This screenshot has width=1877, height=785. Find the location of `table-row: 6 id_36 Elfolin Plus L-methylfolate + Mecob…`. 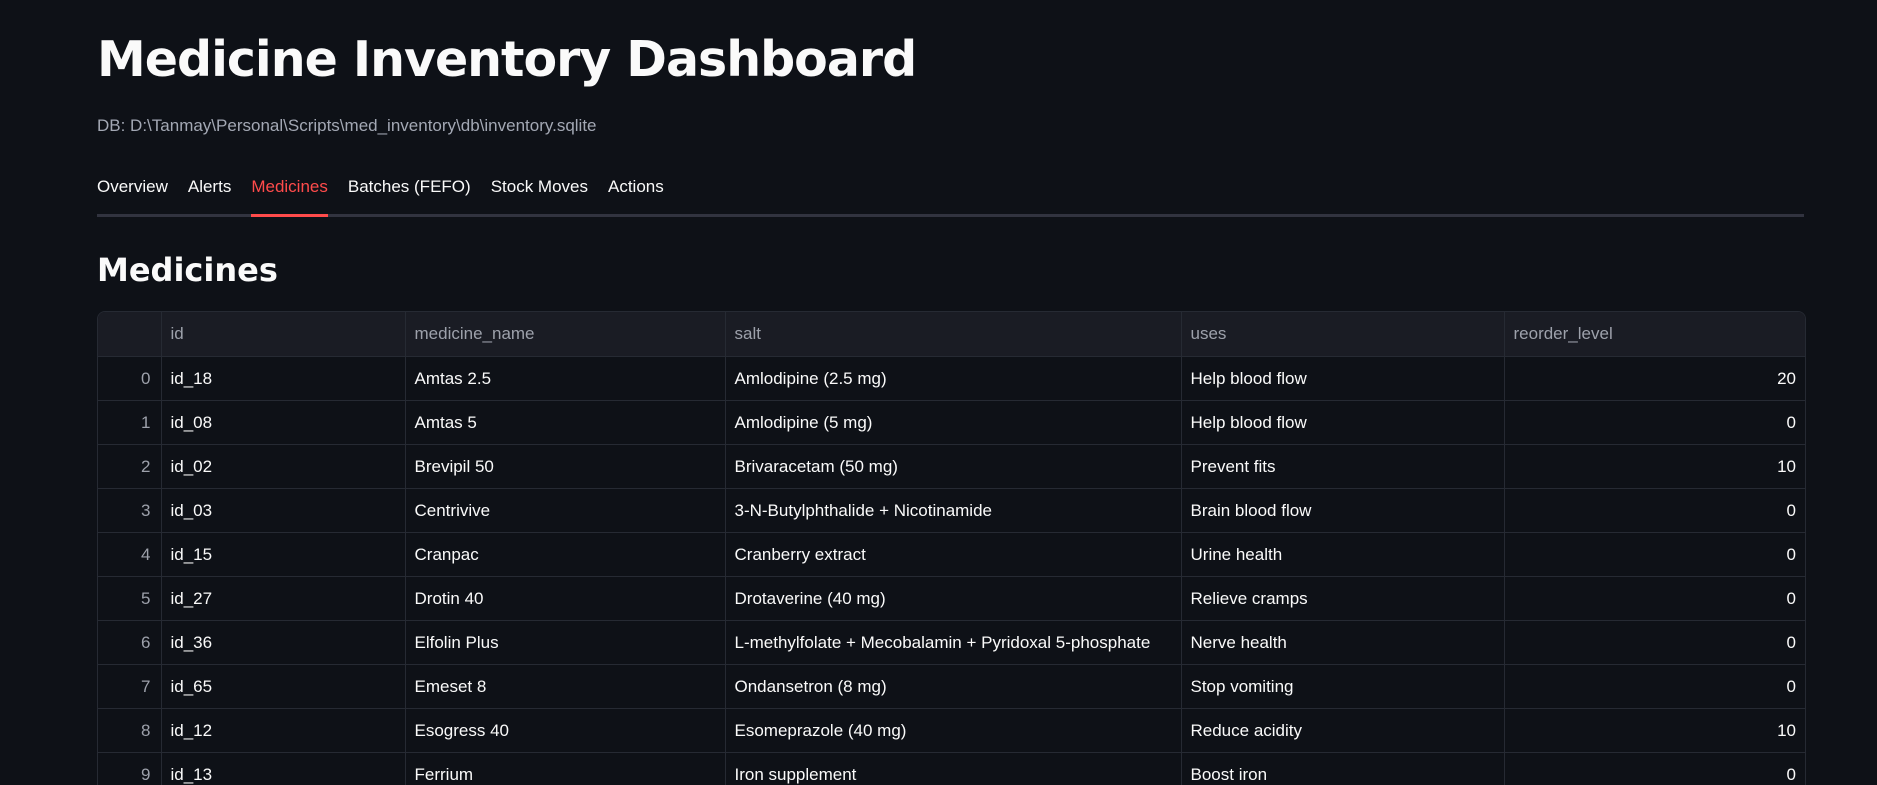

table-row: 6 id_36 Elfolin Plus L-methylfolate + Mecob… is located at coordinates (951, 642).